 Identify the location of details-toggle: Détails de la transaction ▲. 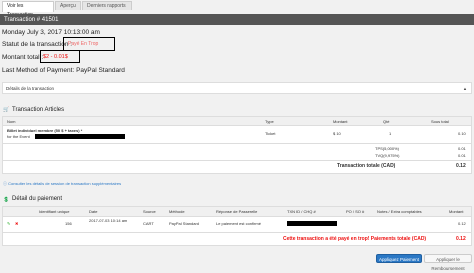
(237, 88).